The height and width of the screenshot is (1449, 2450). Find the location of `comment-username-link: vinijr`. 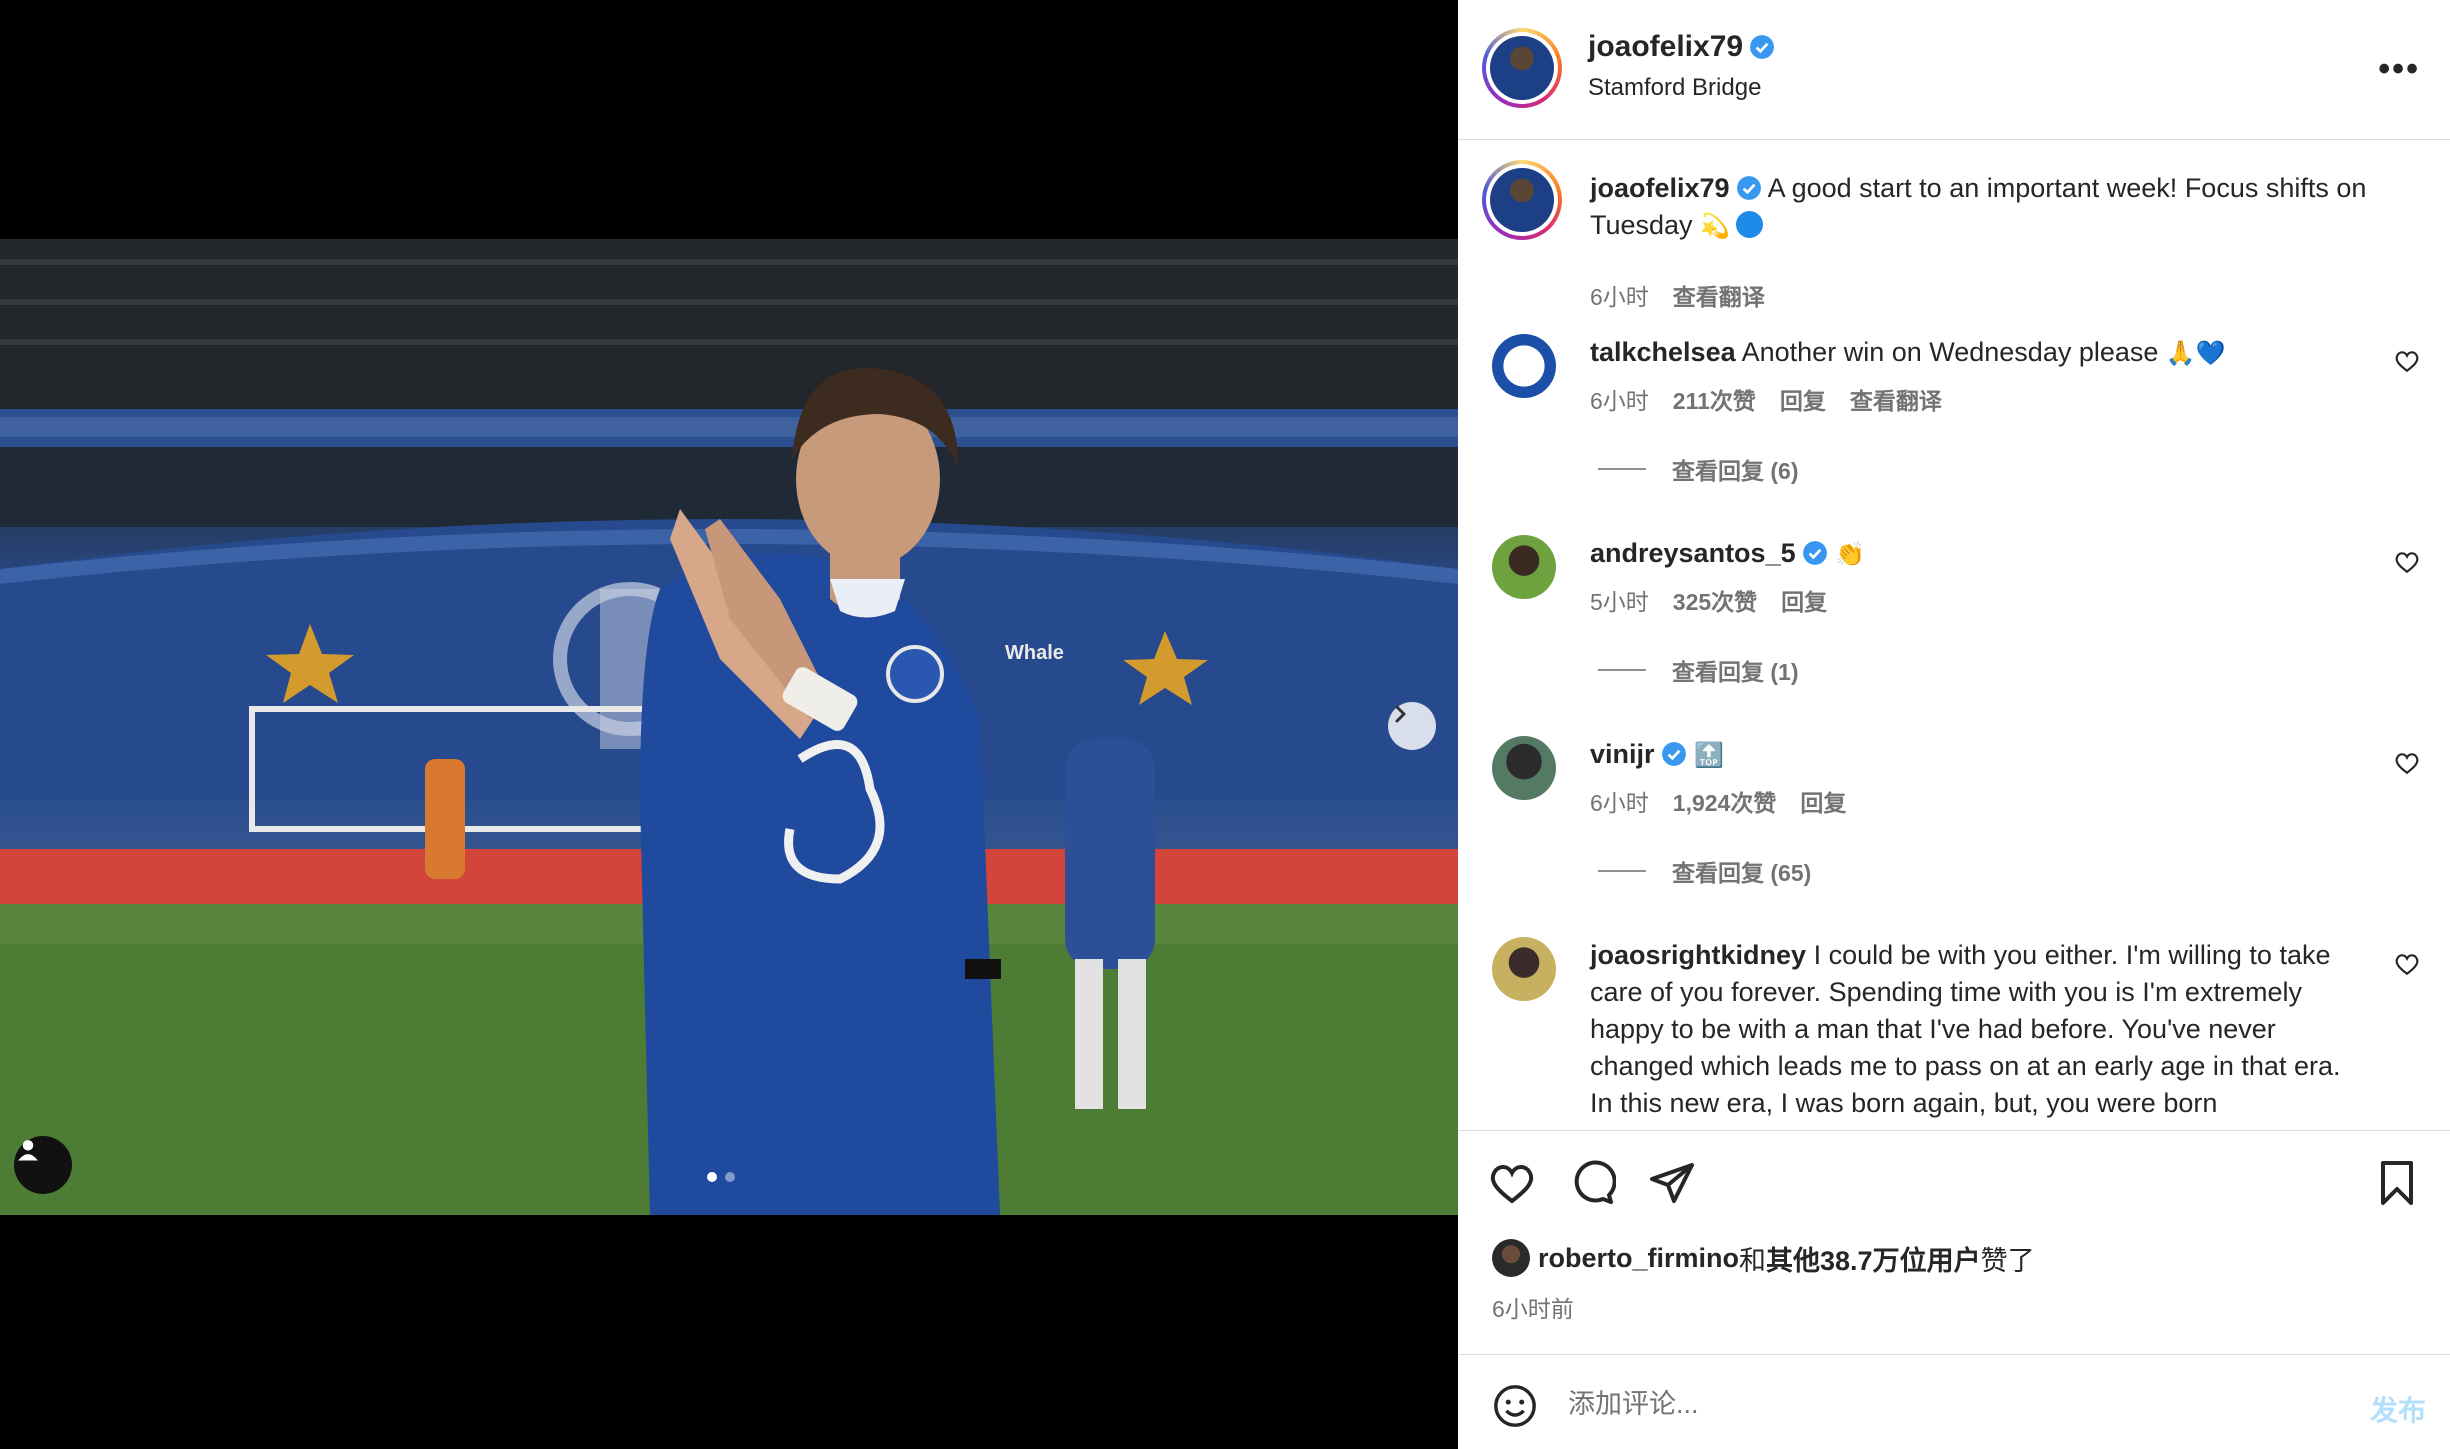

comment-username-link: vinijr is located at coordinates (1622, 754).